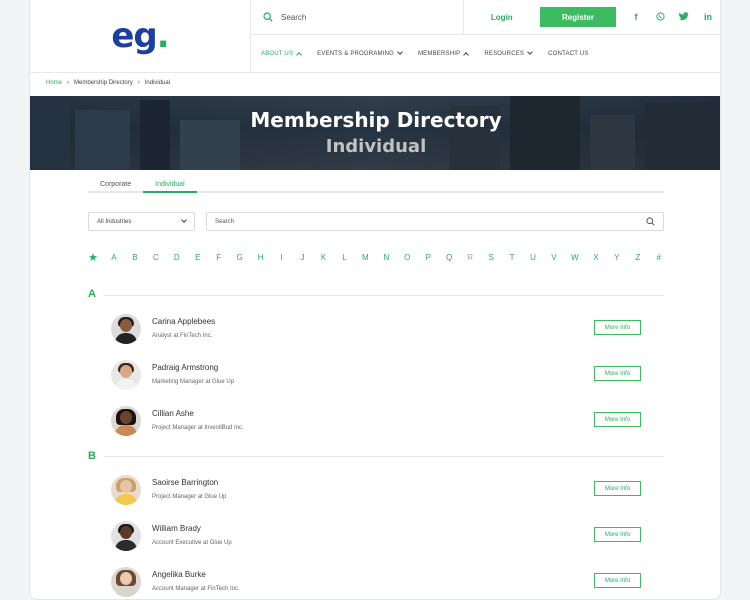  What do you see at coordinates (196, 589) in the screenshot?
I see `member-role: Account Manager at FinTech Inc.` at bounding box center [196, 589].